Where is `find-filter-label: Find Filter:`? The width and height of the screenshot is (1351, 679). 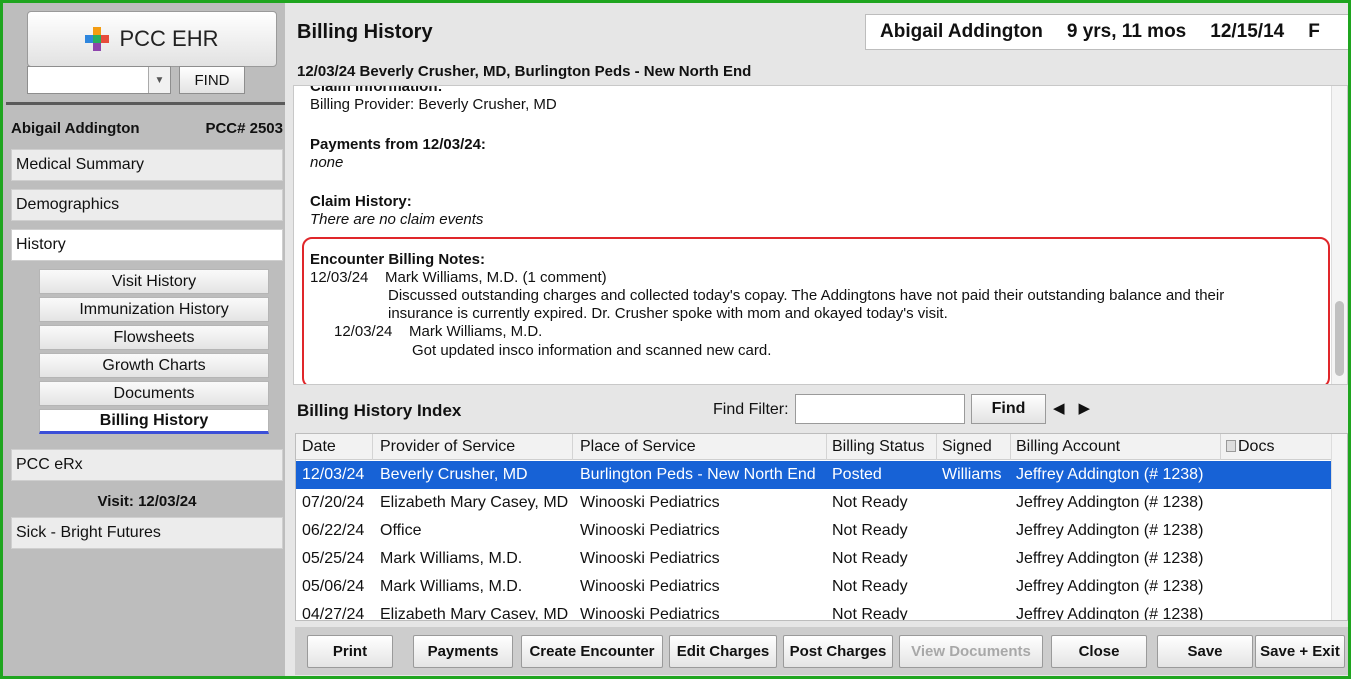
find-filter-label: Find Filter: is located at coordinates (751, 409).